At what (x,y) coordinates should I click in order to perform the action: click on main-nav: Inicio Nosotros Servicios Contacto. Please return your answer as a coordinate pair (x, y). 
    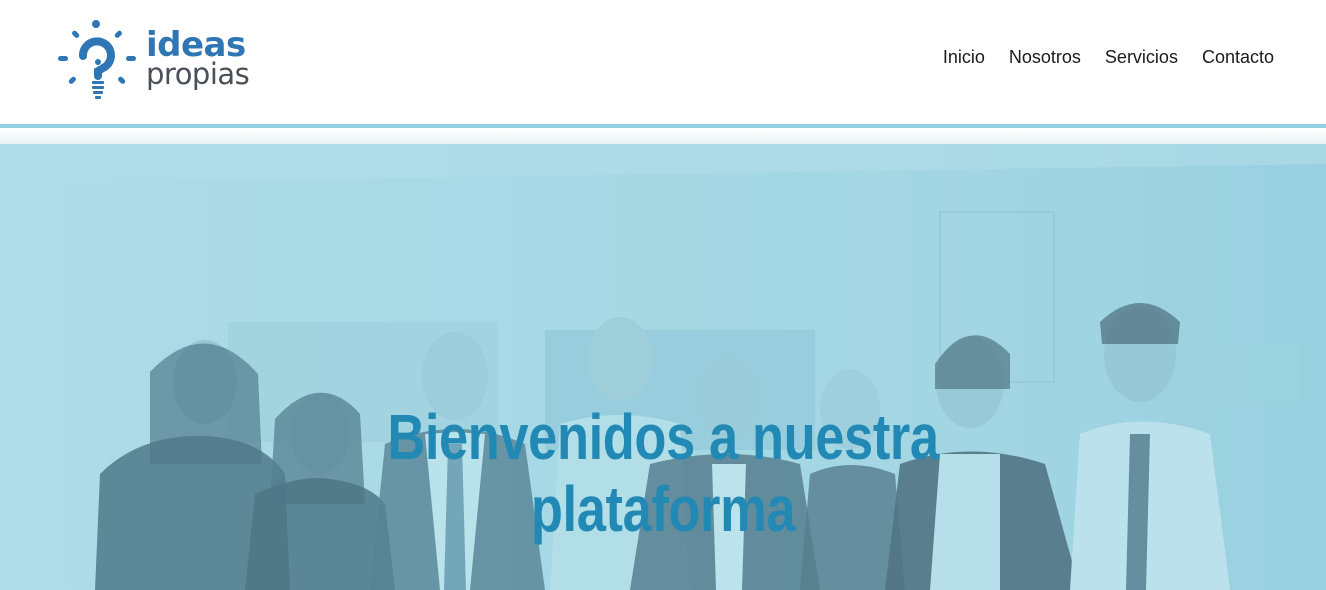
    Looking at the image, I should click on (1108, 57).